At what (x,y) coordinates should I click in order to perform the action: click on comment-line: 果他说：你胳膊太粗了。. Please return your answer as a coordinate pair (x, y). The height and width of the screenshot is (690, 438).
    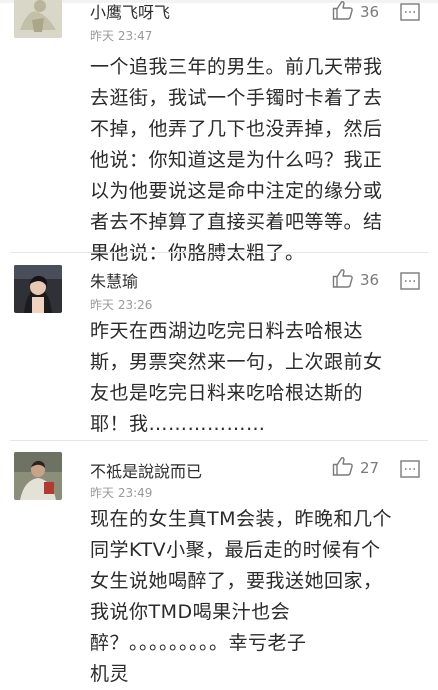
    Looking at the image, I should click on (197, 253).